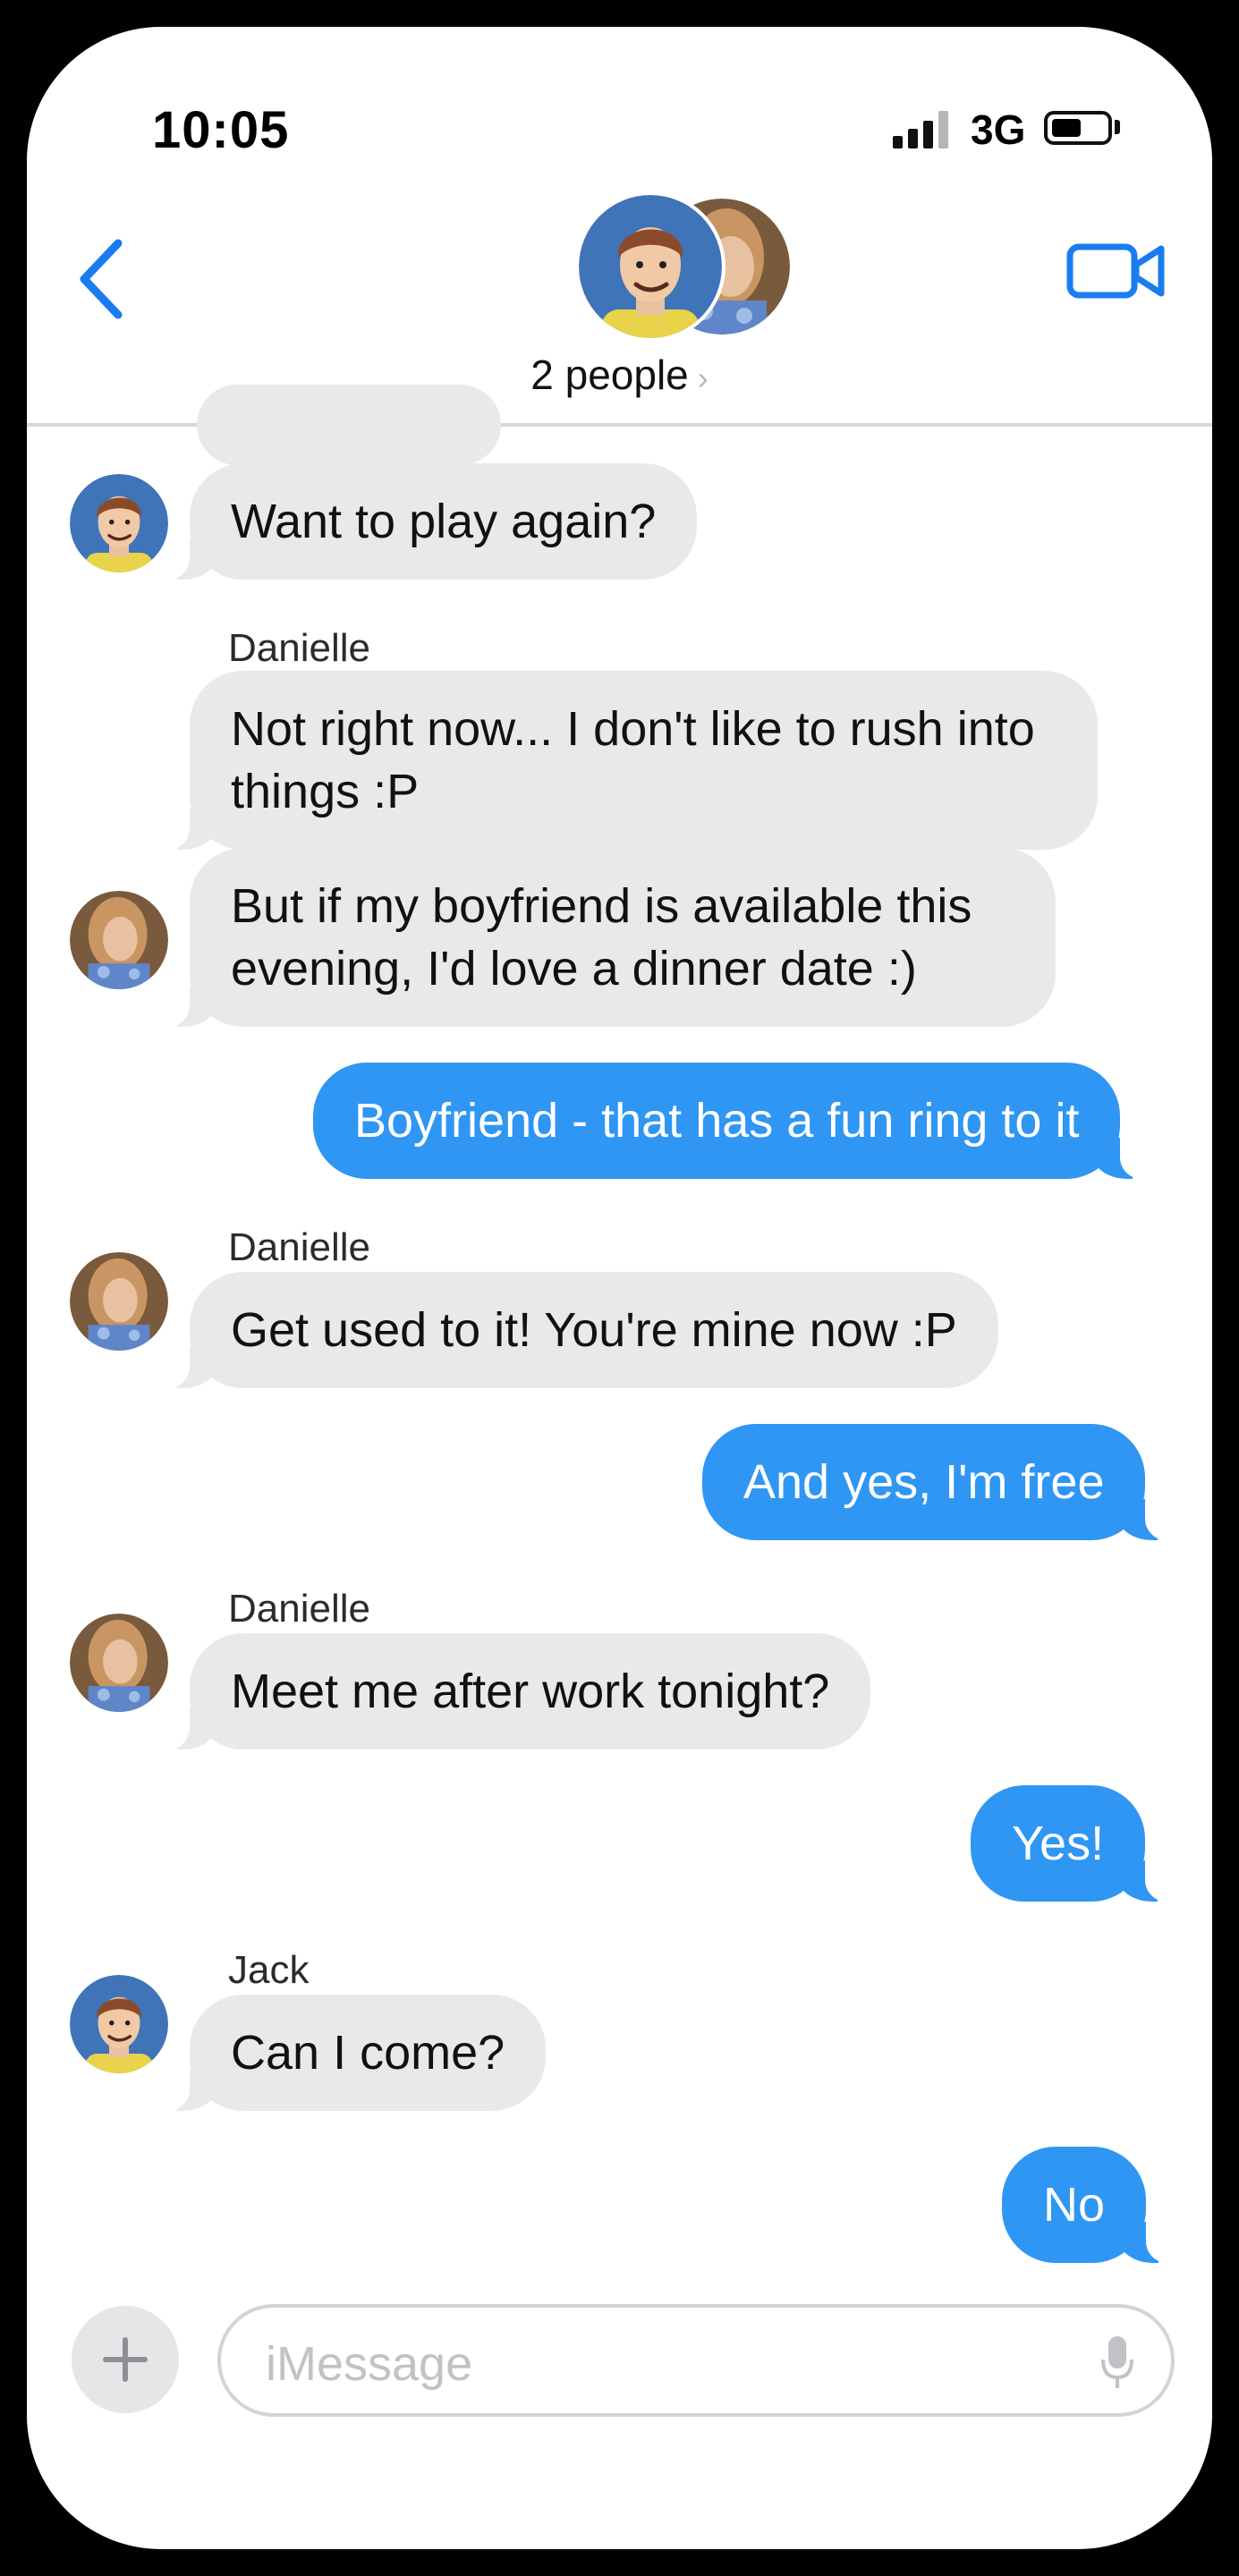 The height and width of the screenshot is (2576, 1239). Describe the element at coordinates (1117, 2362) in the screenshot. I see `microphone-icon` at that location.